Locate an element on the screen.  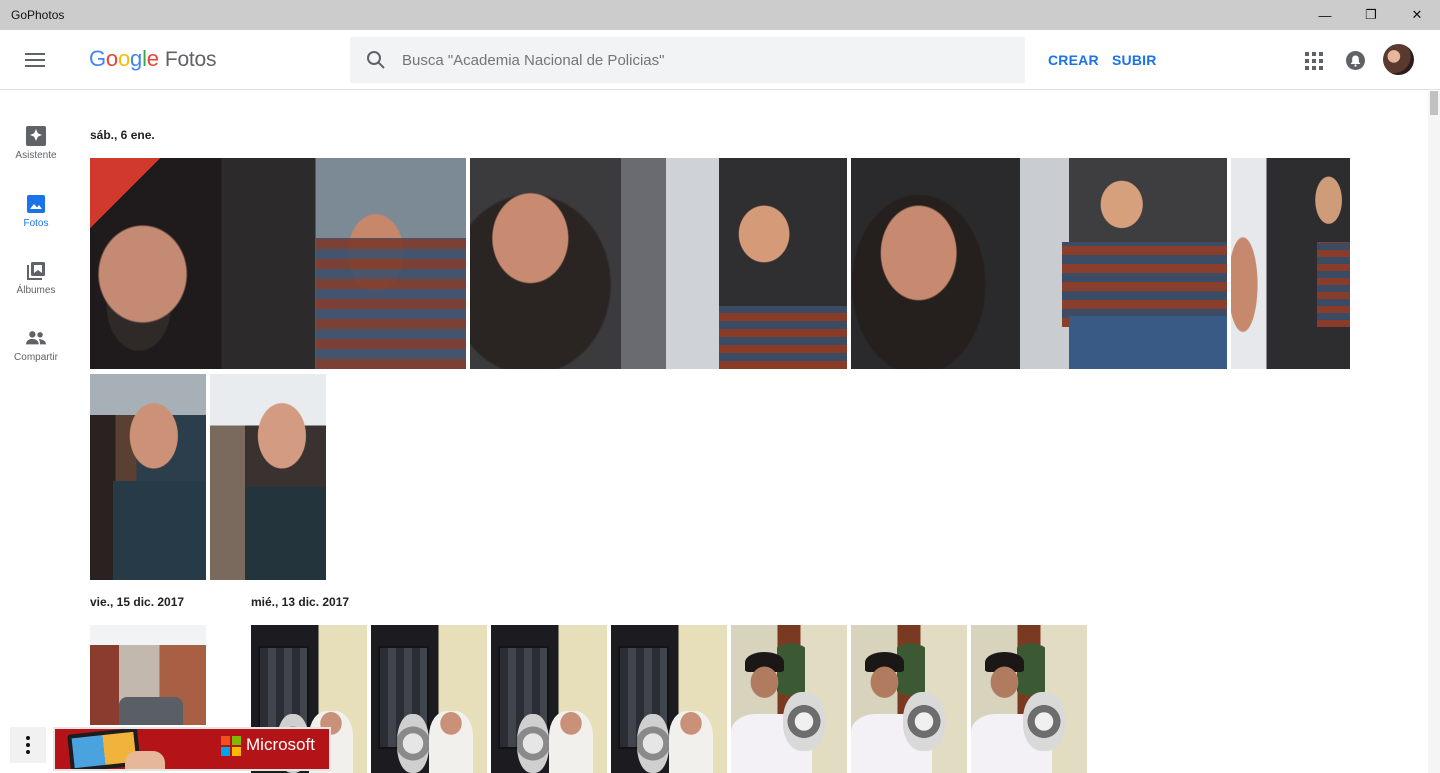
albums-icon is located at coordinates (36, 271).